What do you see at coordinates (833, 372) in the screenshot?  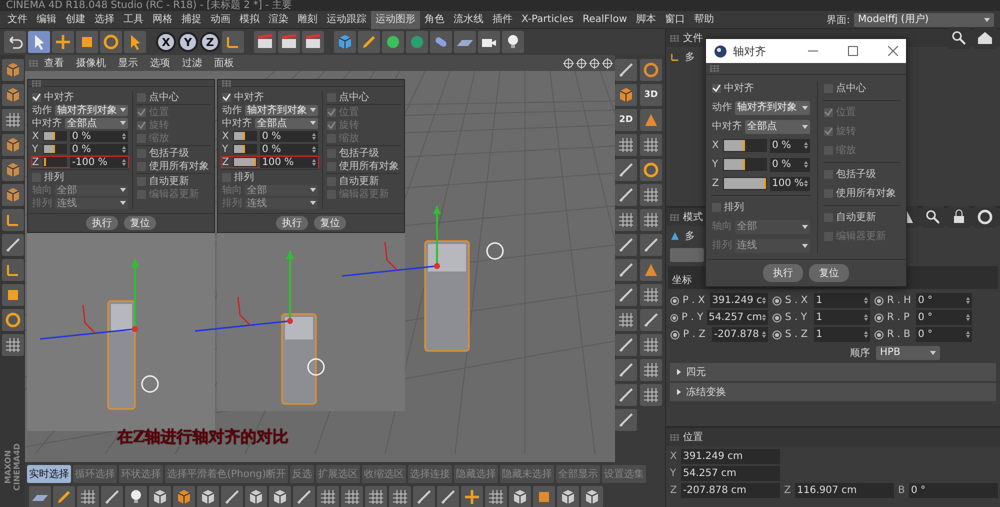 I see `collapsible-group: 四元` at bounding box center [833, 372].